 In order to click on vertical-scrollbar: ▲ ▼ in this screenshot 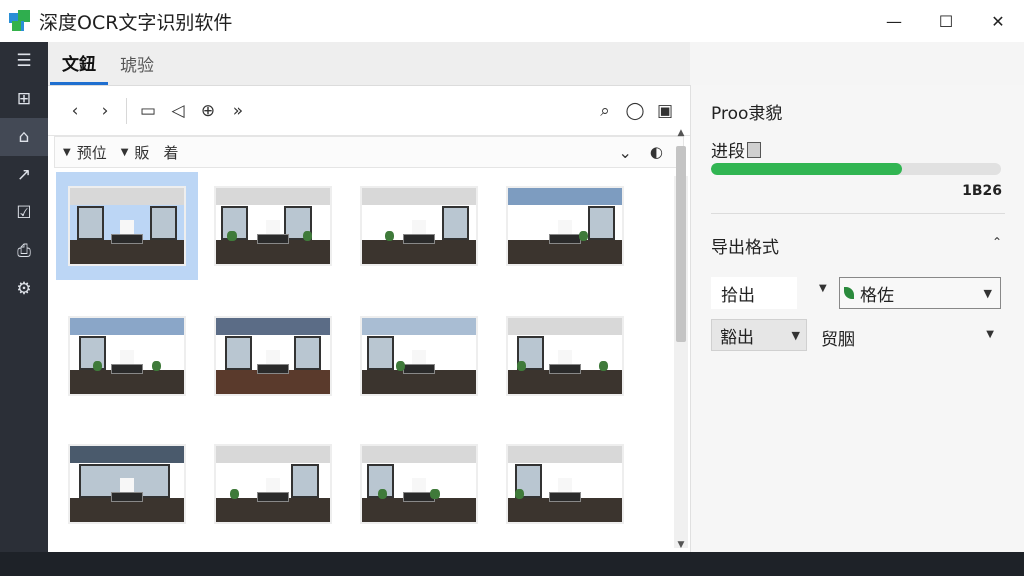, I will do `click(681, 339)`.